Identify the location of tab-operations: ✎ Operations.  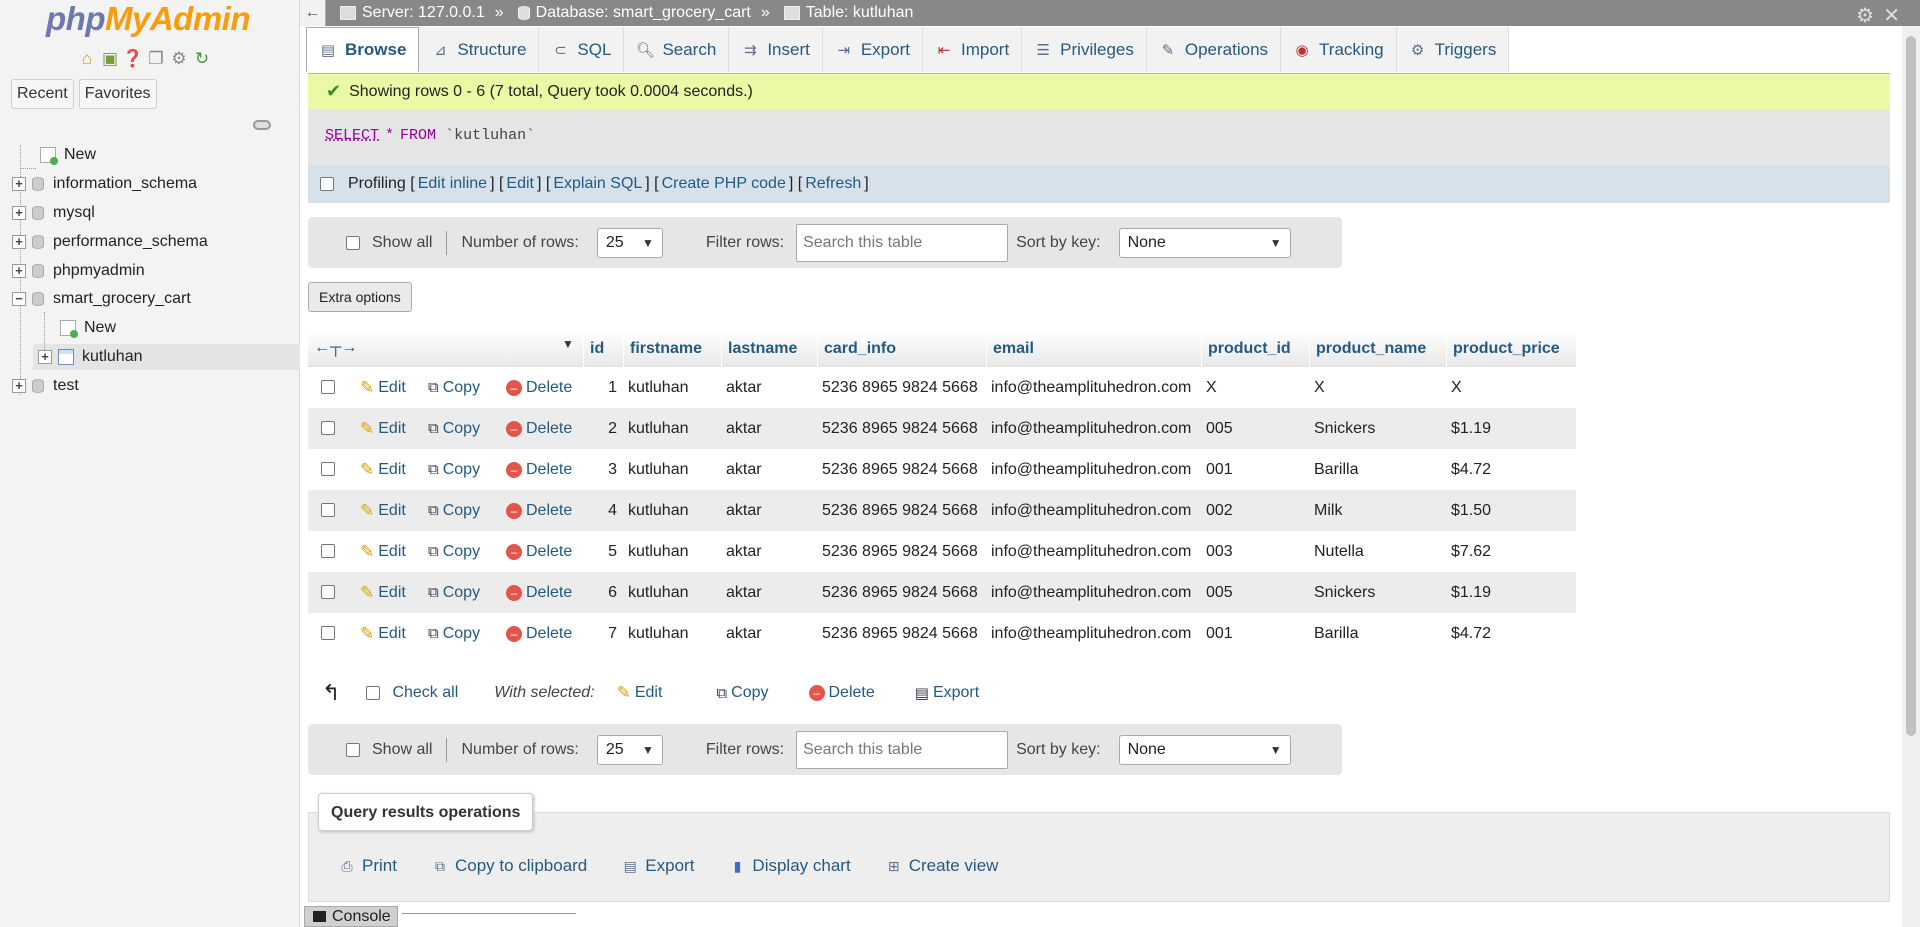
(1214, 49).